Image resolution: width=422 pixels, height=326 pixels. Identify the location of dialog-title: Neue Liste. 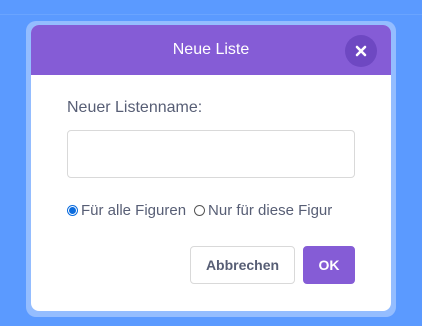
(211, 49).